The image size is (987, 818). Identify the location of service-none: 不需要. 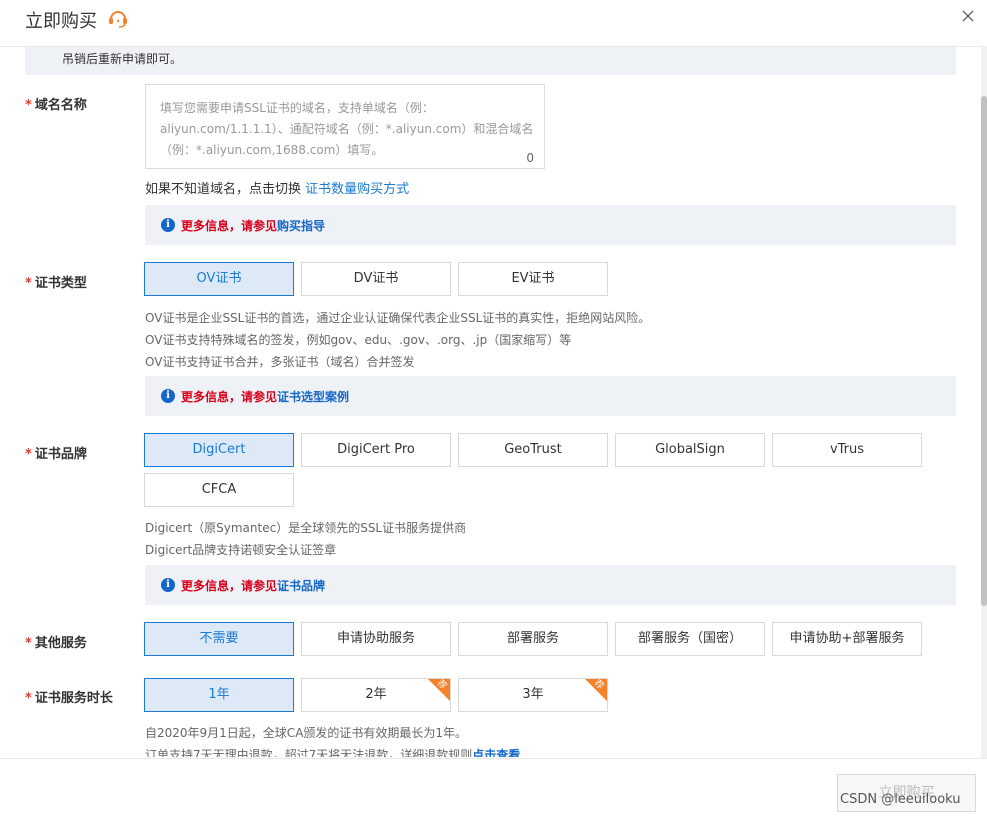
(219, 639).